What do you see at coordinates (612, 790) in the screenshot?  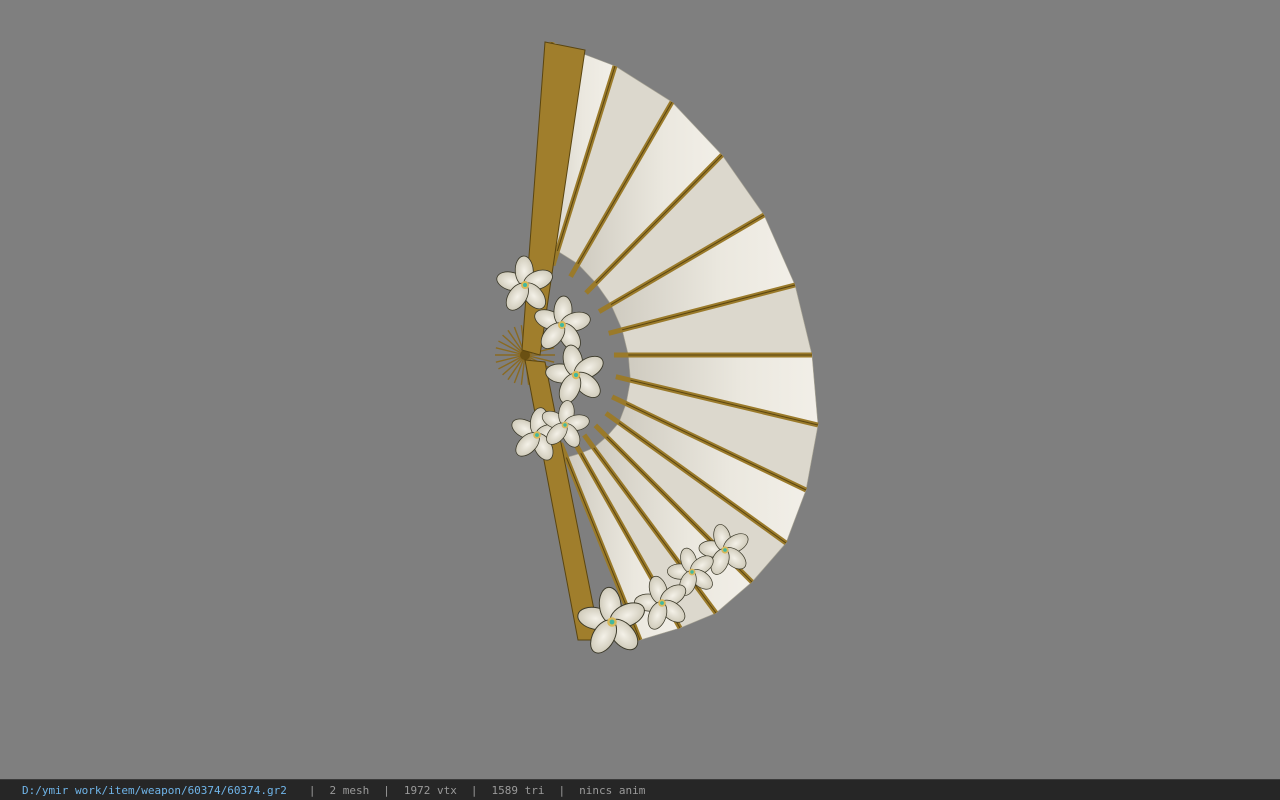 I see `anim-status-label: nincs anim` at bounding box center [612, 790].